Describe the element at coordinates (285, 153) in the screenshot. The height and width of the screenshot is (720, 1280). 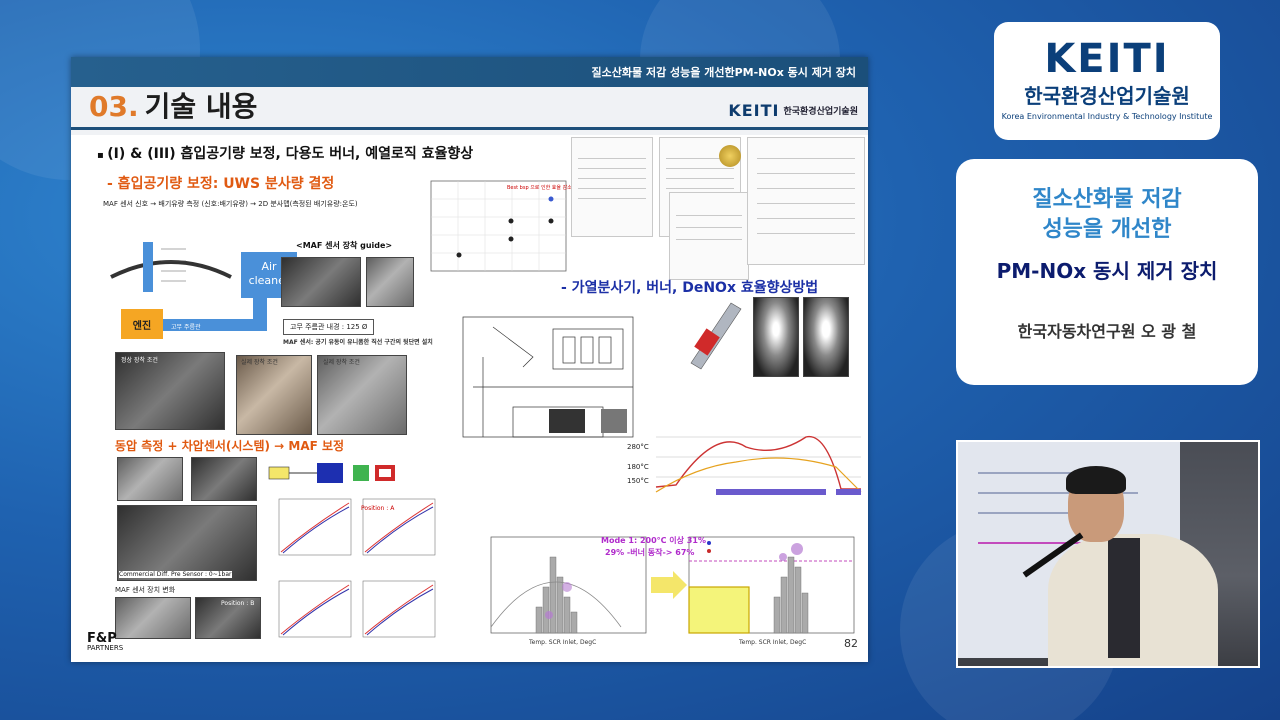
I see `main-bullet: (I) & (III) 흡입공기량 보정, 다용도 버너, 예열로직 효율향상` at that location.